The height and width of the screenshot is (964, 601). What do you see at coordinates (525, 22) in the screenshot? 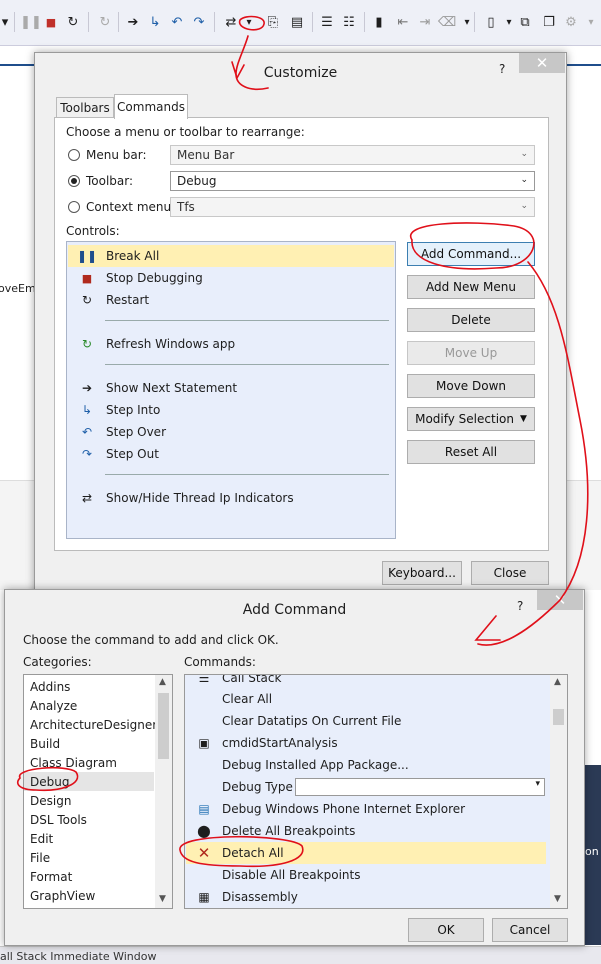
I see `window-icon: ⧉` at bounding box center [525, 22].